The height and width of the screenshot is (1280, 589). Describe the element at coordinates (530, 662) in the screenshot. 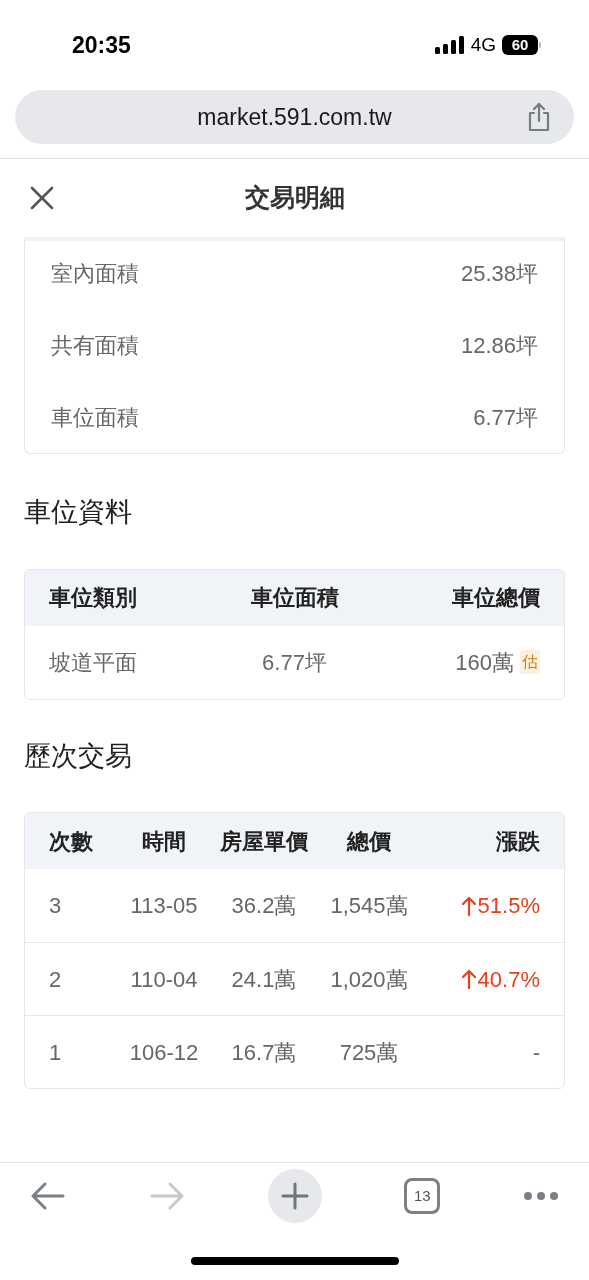

I see `estimate-tag: 估` at that location.